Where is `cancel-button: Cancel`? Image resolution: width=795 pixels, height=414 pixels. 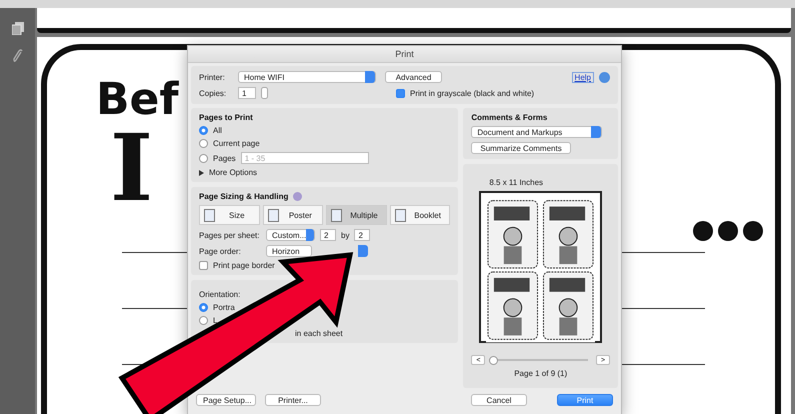 cancel-button: Cancel is located at coordinates (499, 400).